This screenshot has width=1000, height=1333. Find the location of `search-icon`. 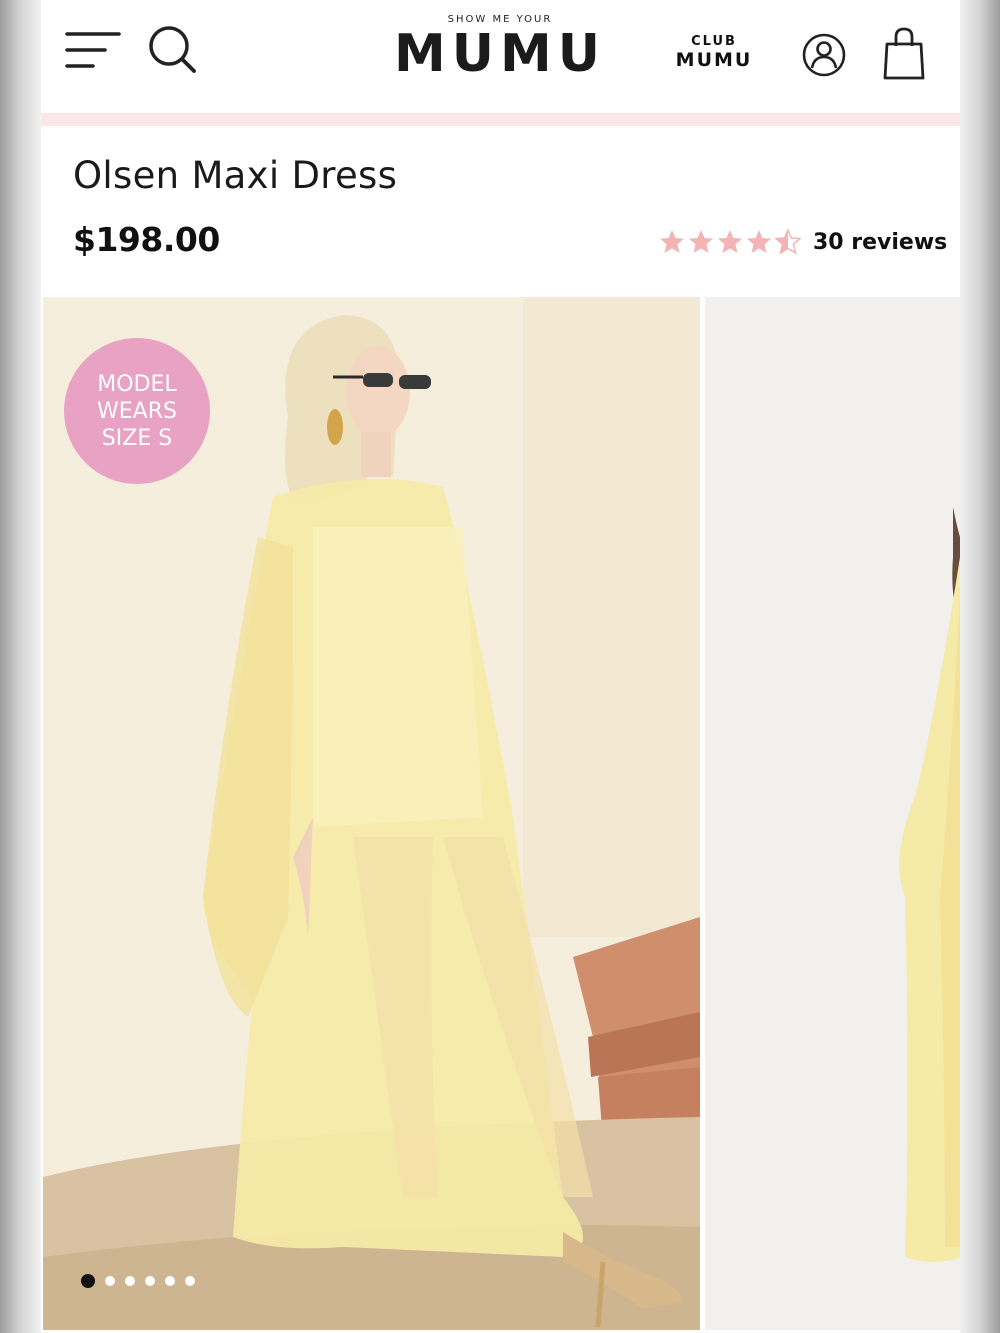

search-icon is located at coordinates (172, 49).